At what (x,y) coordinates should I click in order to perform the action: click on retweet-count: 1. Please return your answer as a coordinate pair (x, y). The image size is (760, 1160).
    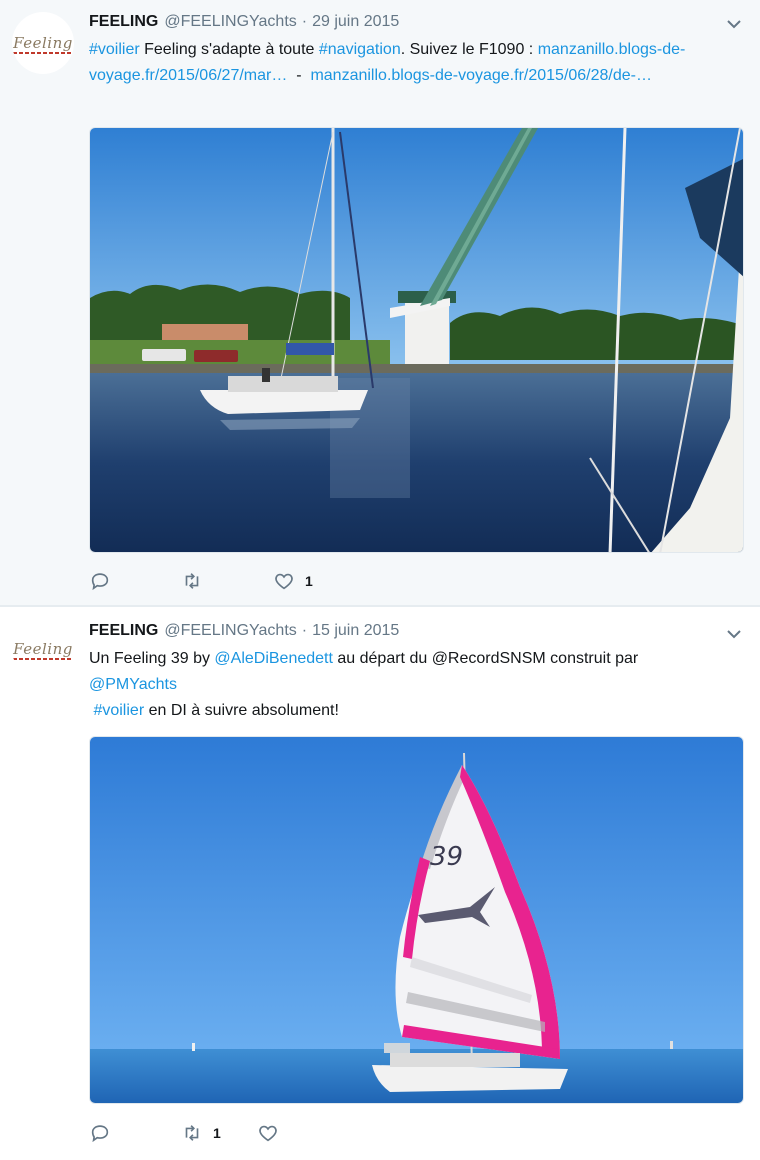
    Looking at the image, I should click on (217, 1133).